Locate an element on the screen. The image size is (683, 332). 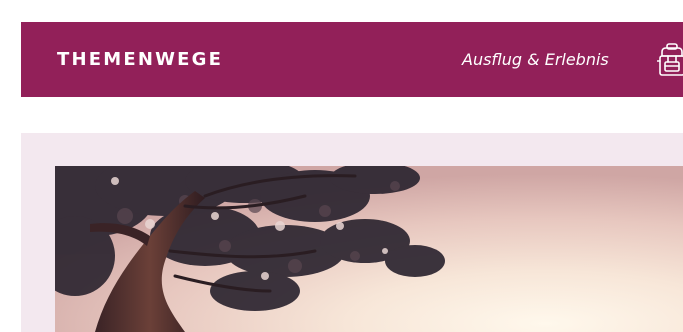
backpack-icon is located at coordinates (669, 60).